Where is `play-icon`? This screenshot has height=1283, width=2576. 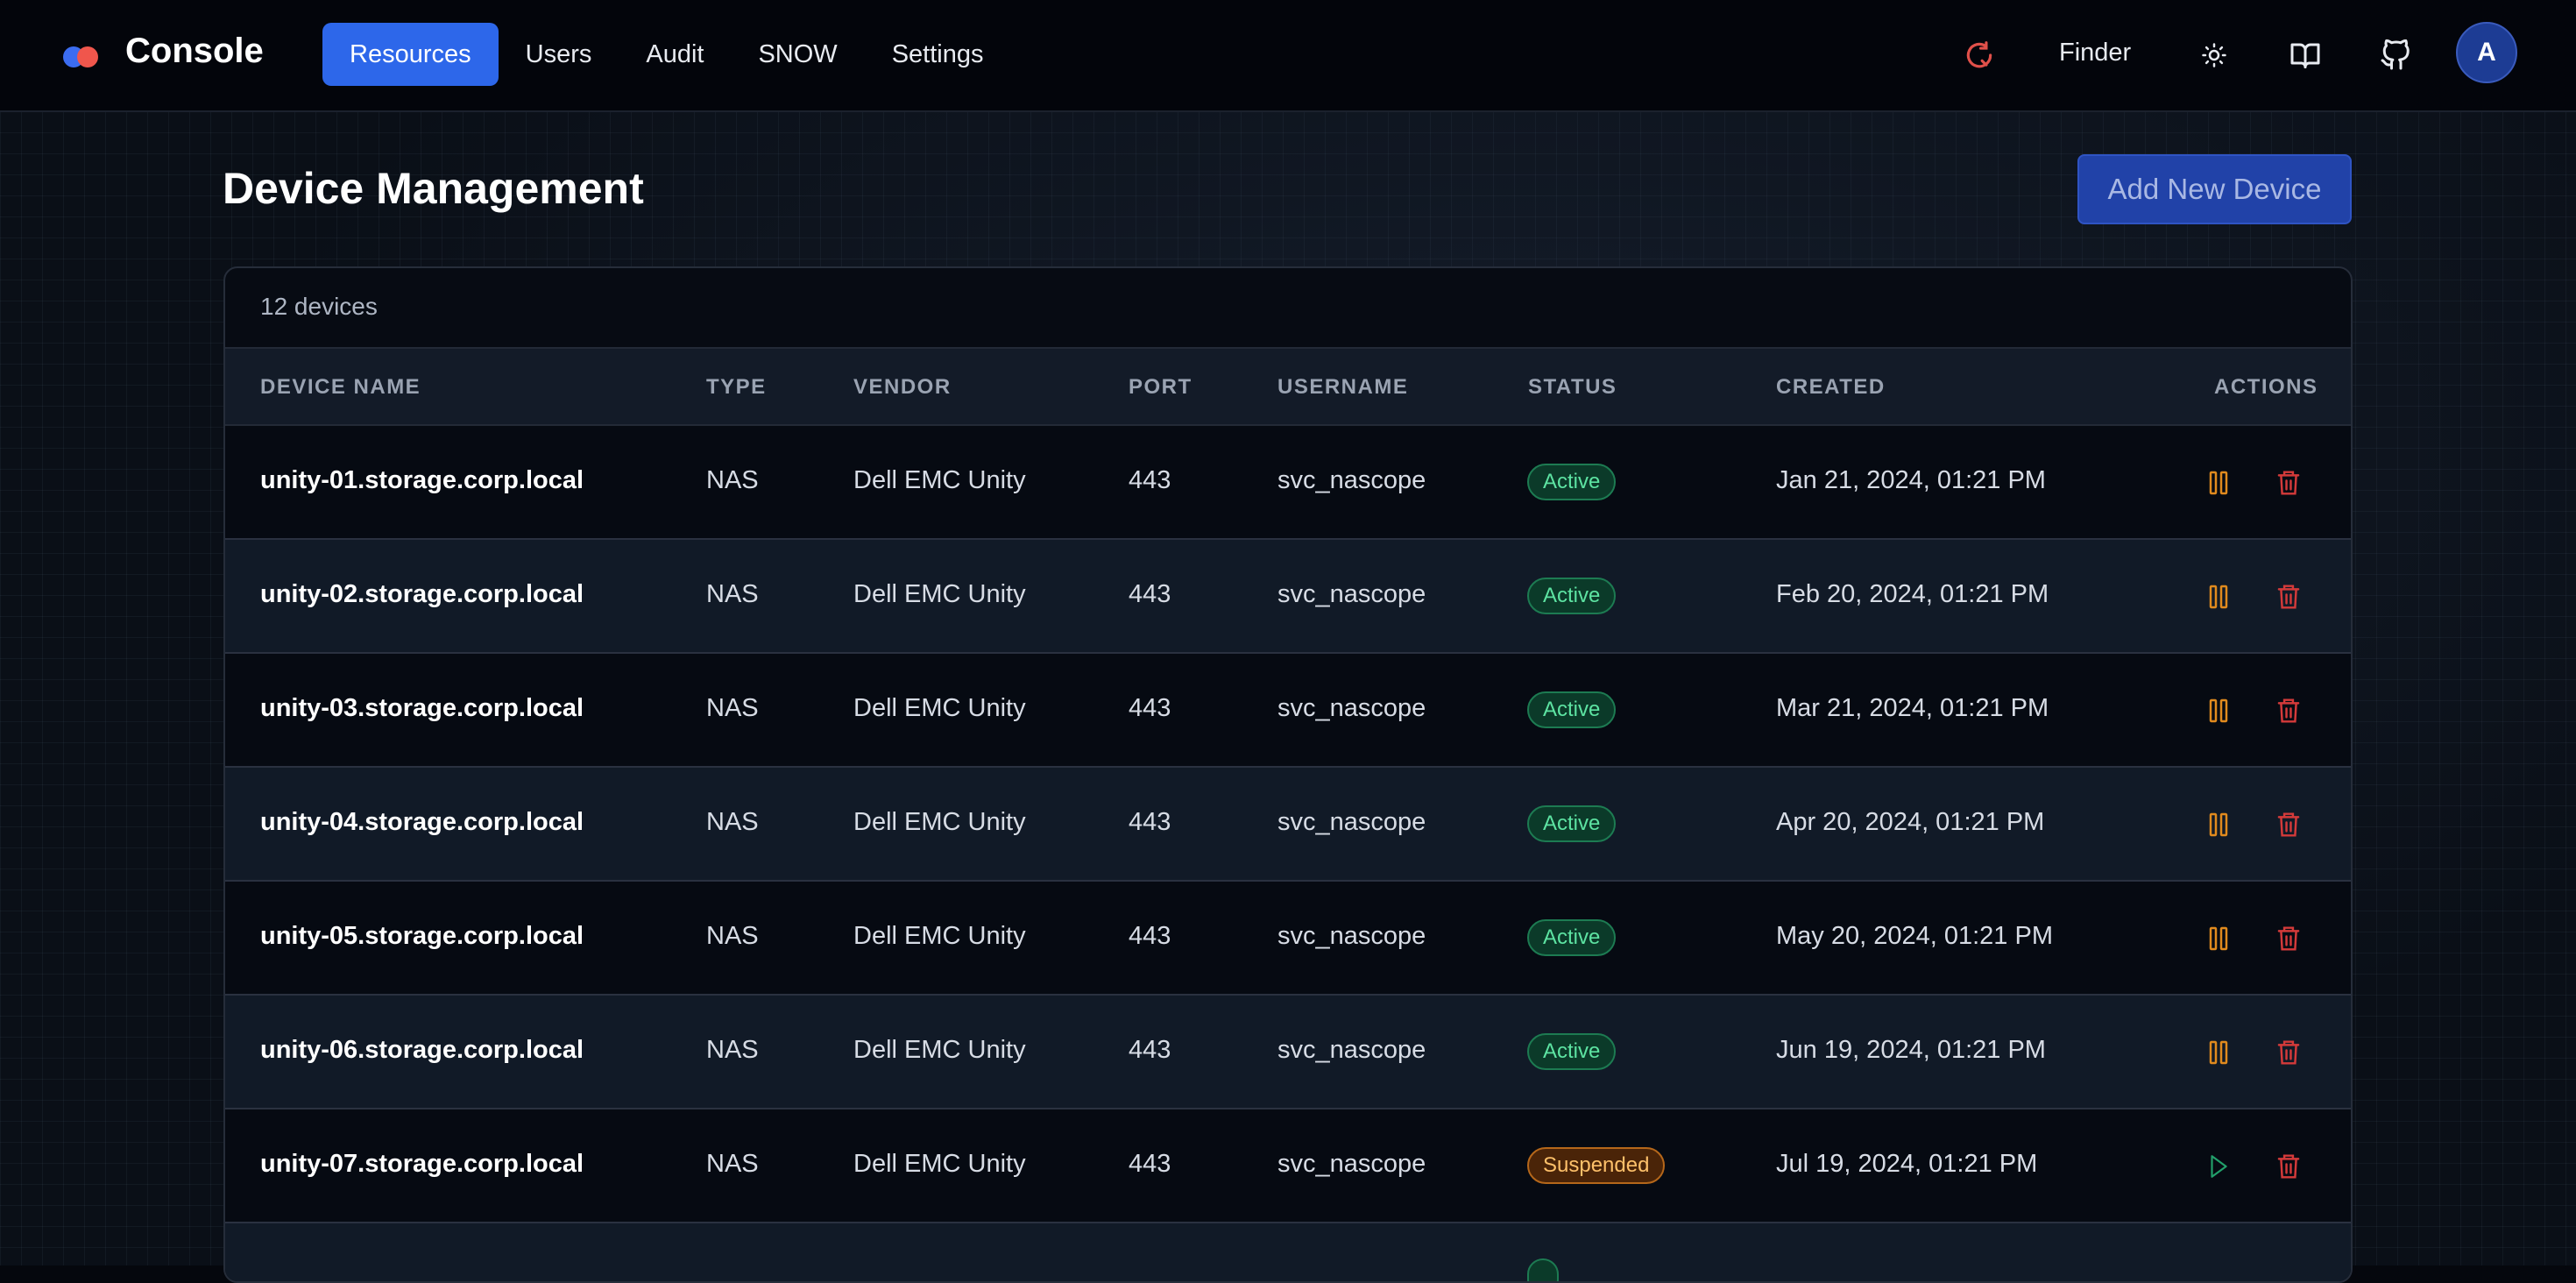 play-icon is located at coordinates (2218, 1166).